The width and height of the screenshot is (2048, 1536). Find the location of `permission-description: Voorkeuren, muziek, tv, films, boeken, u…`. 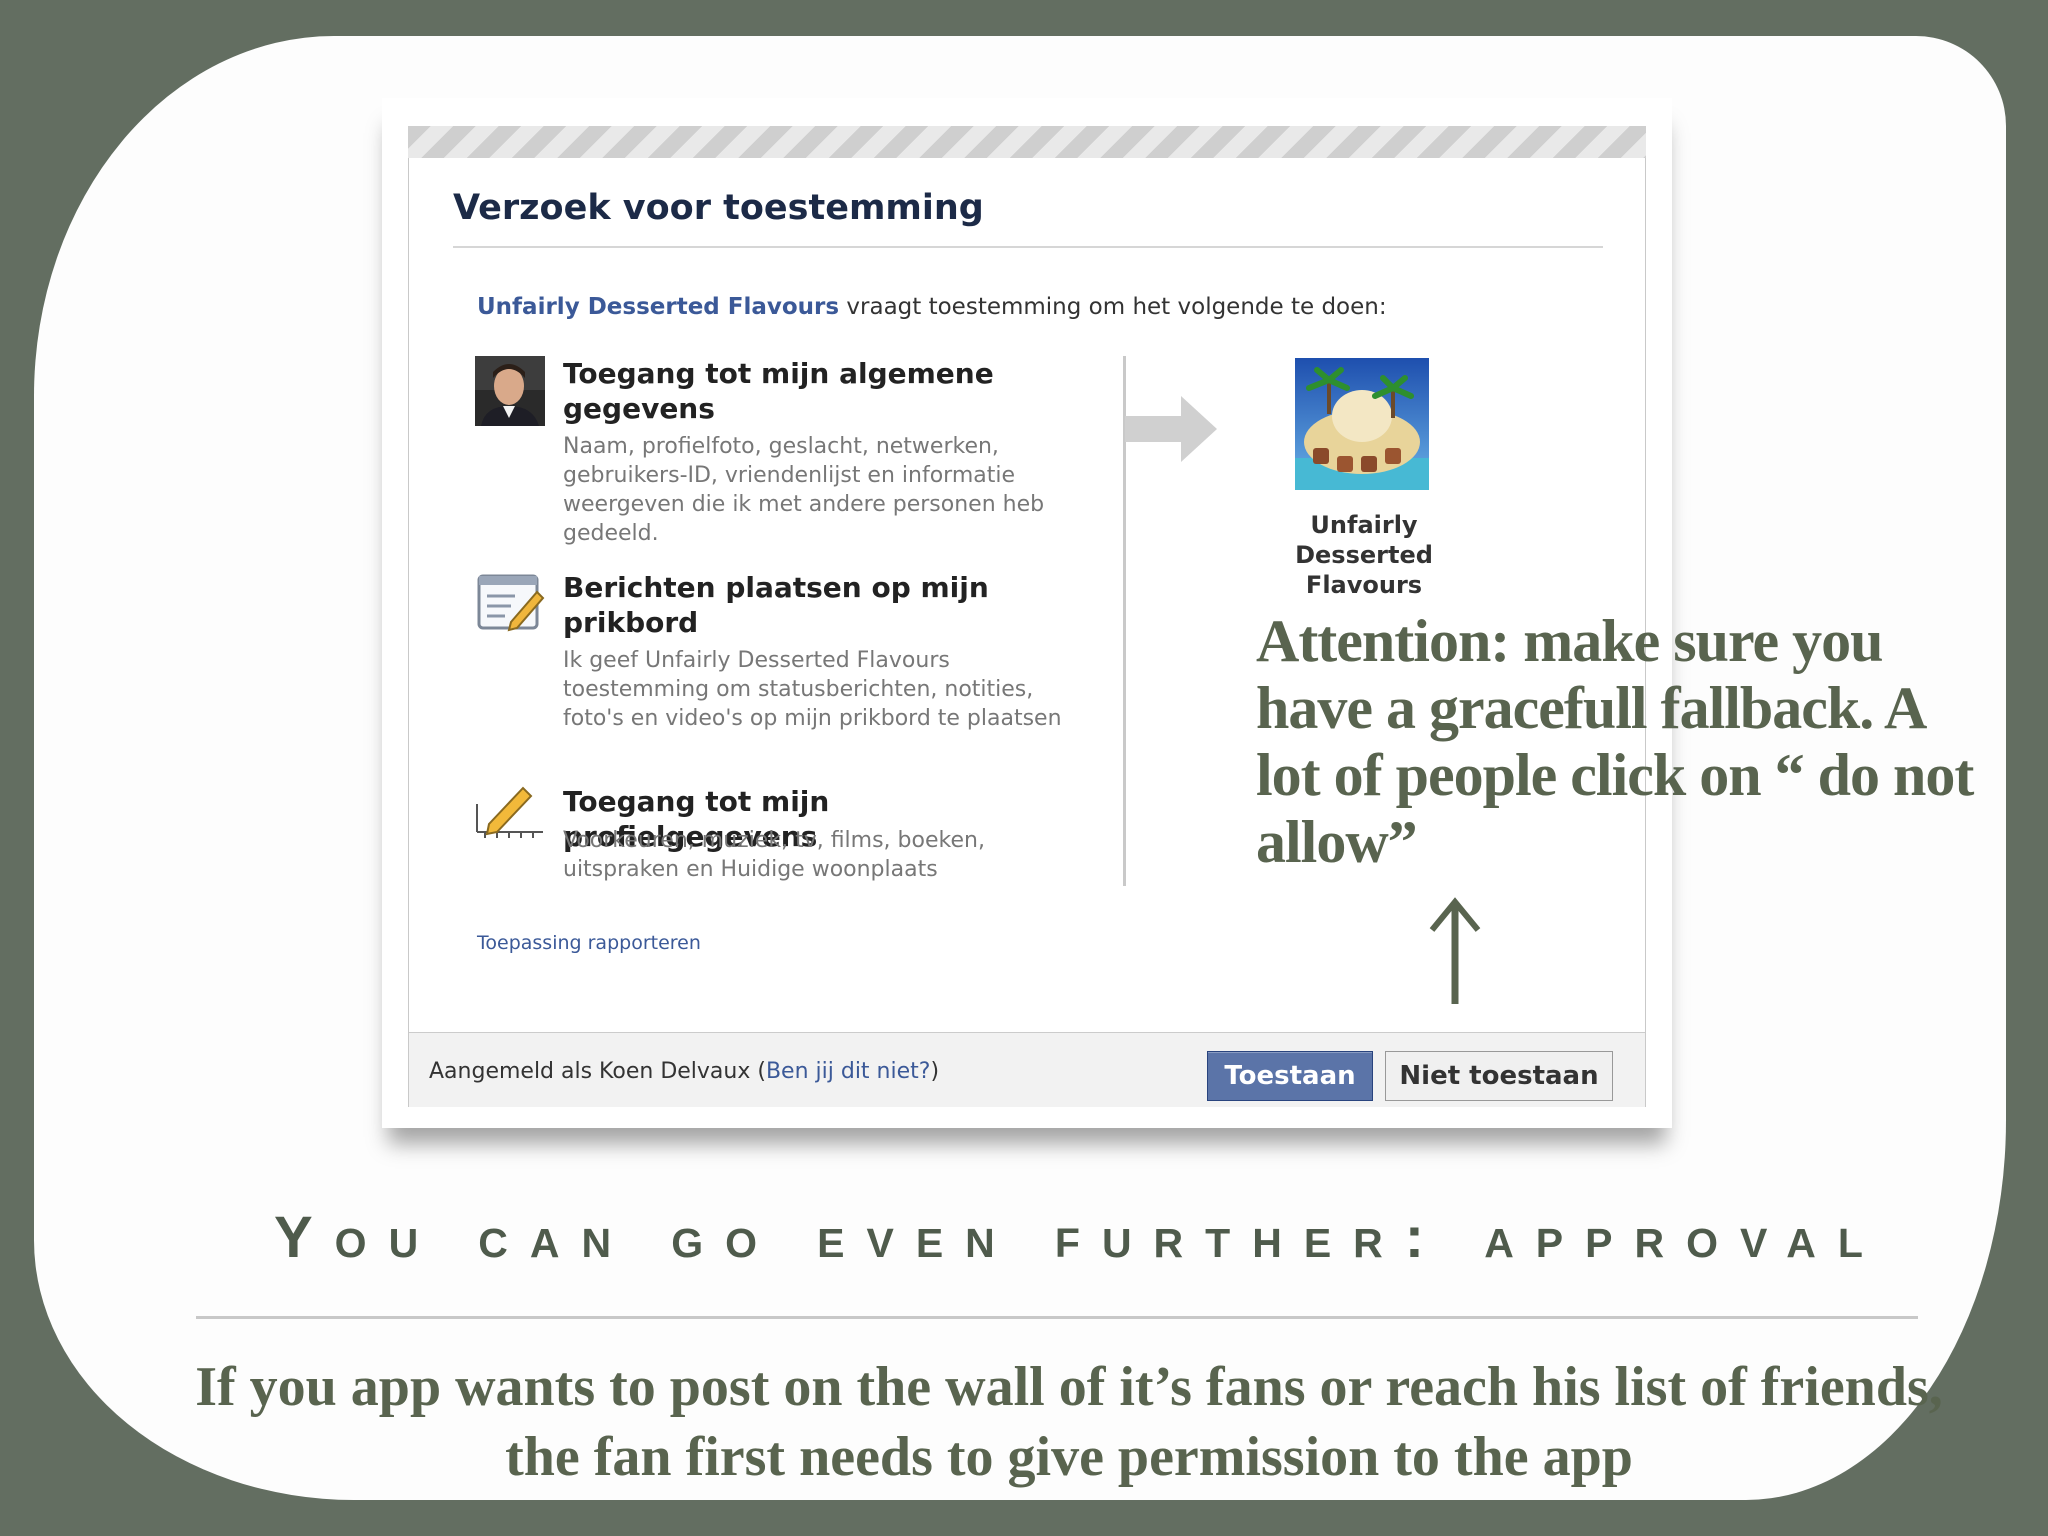

permission-description: Voorkeuren, muziek, tv, films, boeken, u… is located at coordinates (774, 855).